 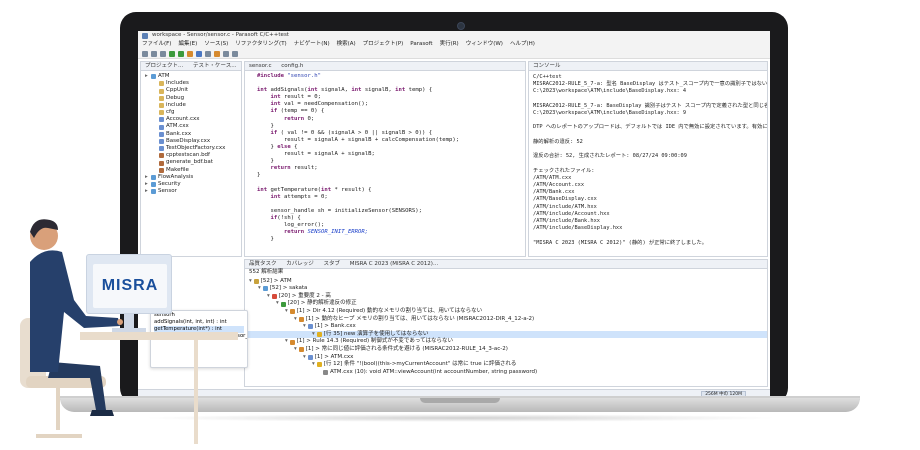 What do you see at coordinates (153, 177) in the screenshot?
I see `project-icon` at bounding box center [153, 177].